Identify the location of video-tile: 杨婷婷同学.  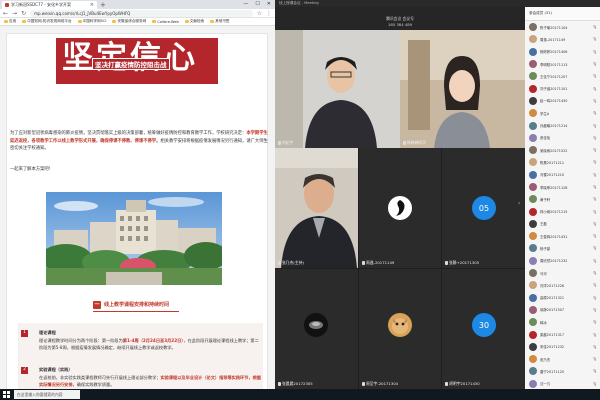
(462, 89).